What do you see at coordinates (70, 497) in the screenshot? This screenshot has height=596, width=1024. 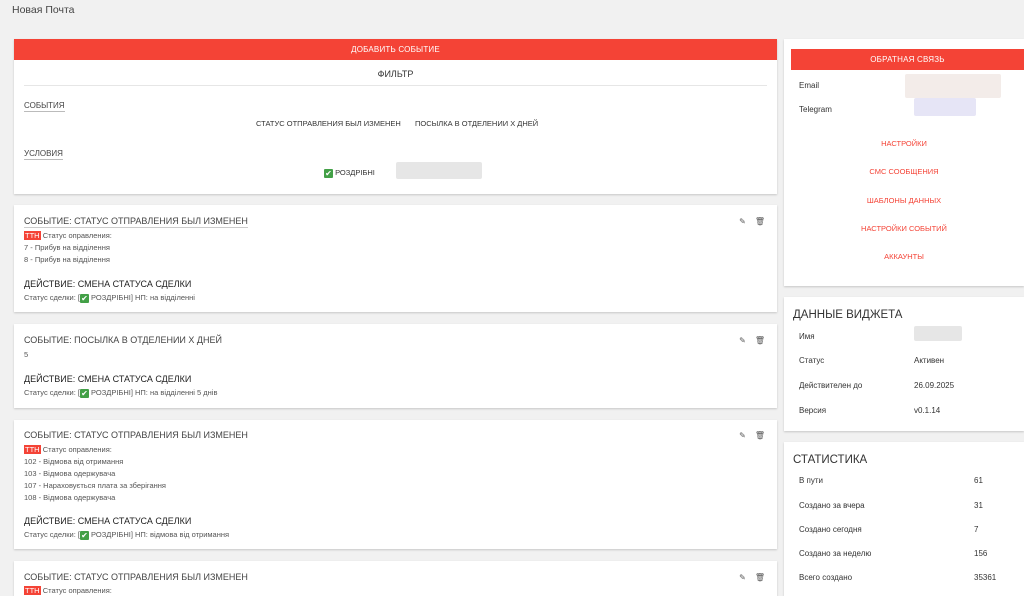 I see `status-line: 108 - Відмова одержувача` at bounding box center [70, 497].